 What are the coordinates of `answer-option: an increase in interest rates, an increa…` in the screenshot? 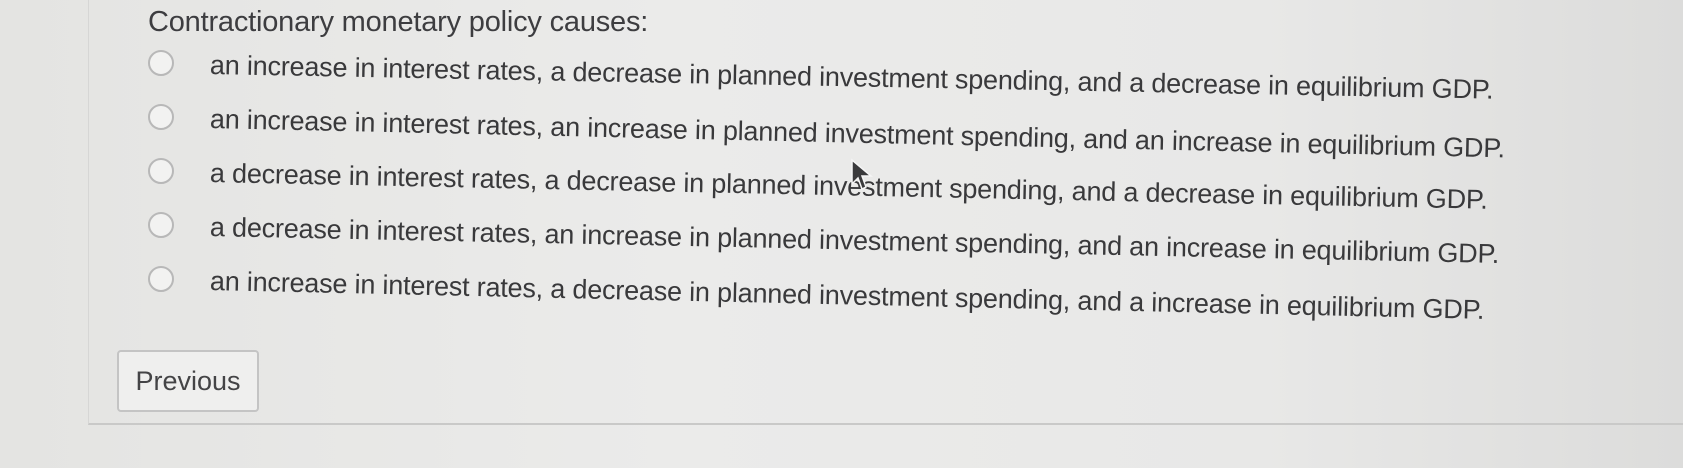 It's located at (826, 130).